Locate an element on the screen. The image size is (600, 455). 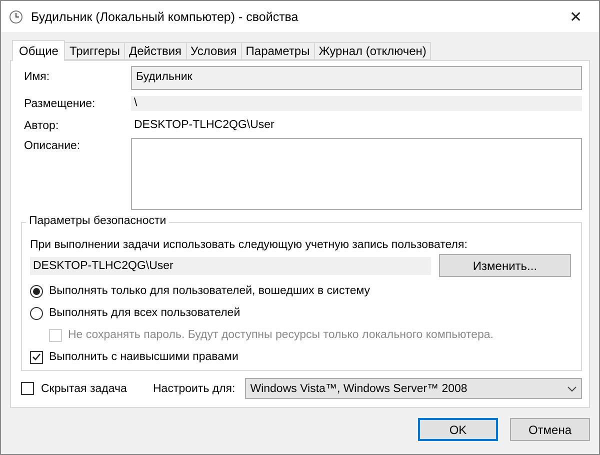
tab: Действия is located at coordinates (155, 51).